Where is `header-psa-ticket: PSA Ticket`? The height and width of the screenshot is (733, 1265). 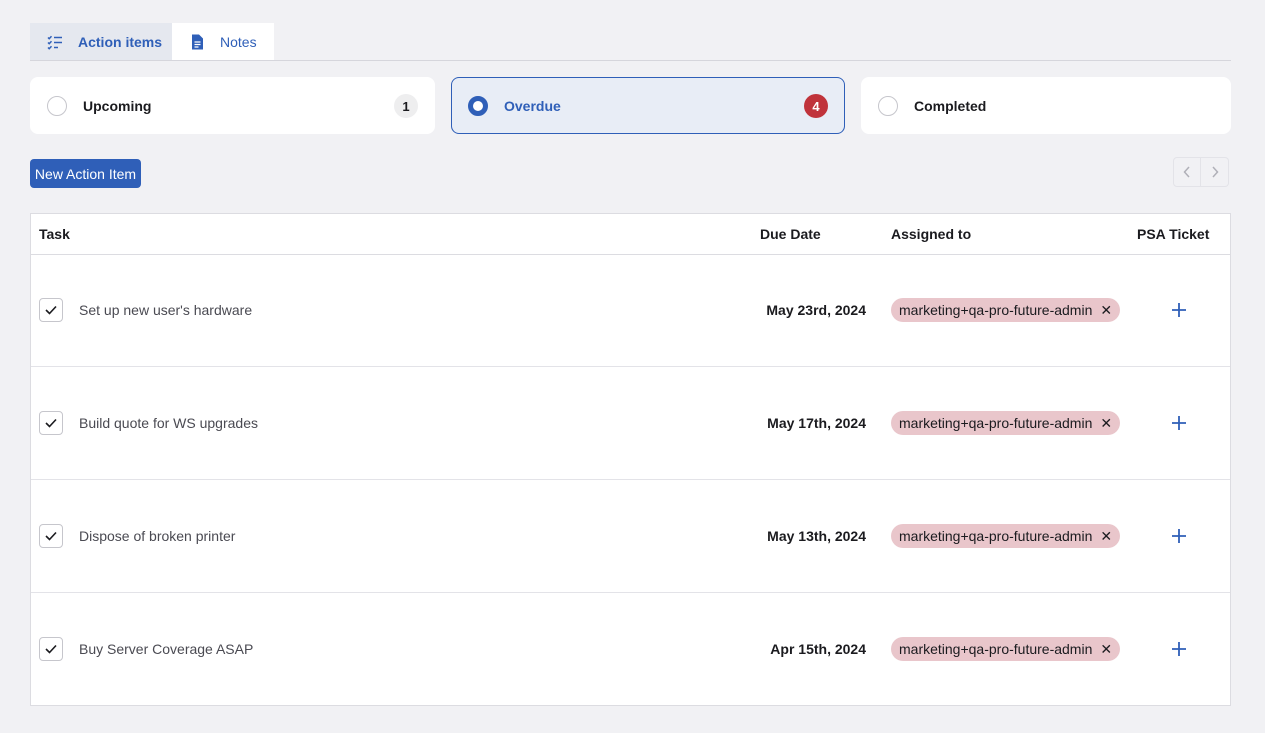
header-psa-ticket: PSA Ticket is located at coordinates (1173, 234).